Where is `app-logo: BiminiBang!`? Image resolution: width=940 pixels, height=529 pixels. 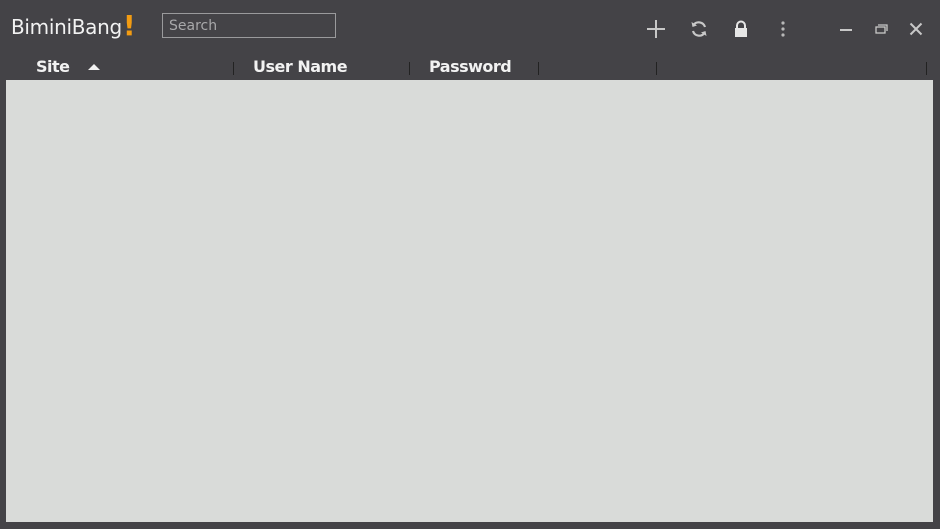 app-logo: BiminiBang! is located at coordinates (73, 25).